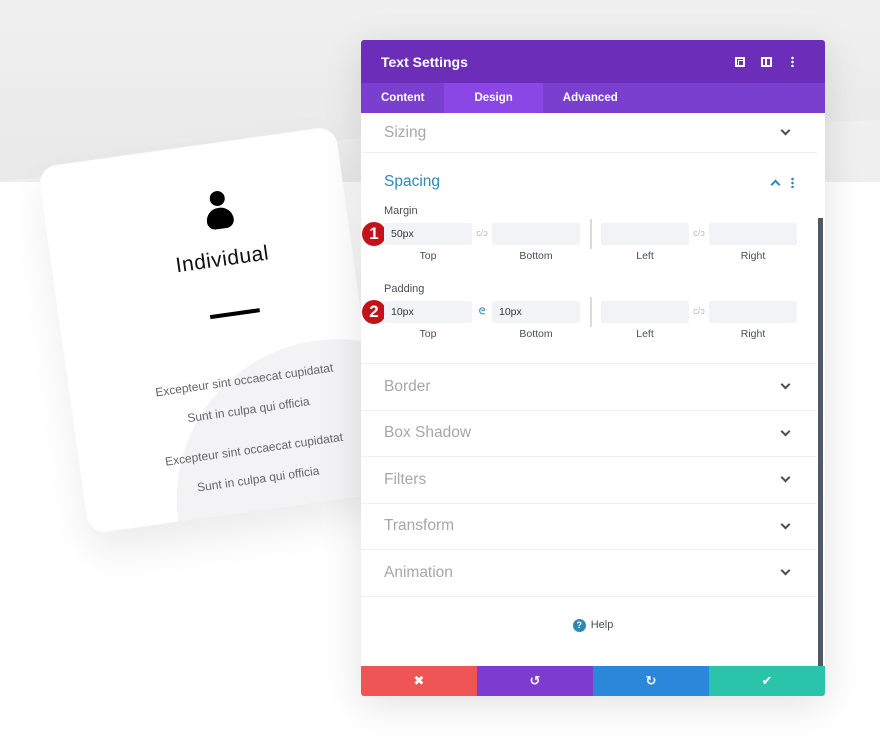 This screenshot has width=880, height=740. Describe the element at coordinates (234, 314) in the screenshot. I see `card-divider` at that location.